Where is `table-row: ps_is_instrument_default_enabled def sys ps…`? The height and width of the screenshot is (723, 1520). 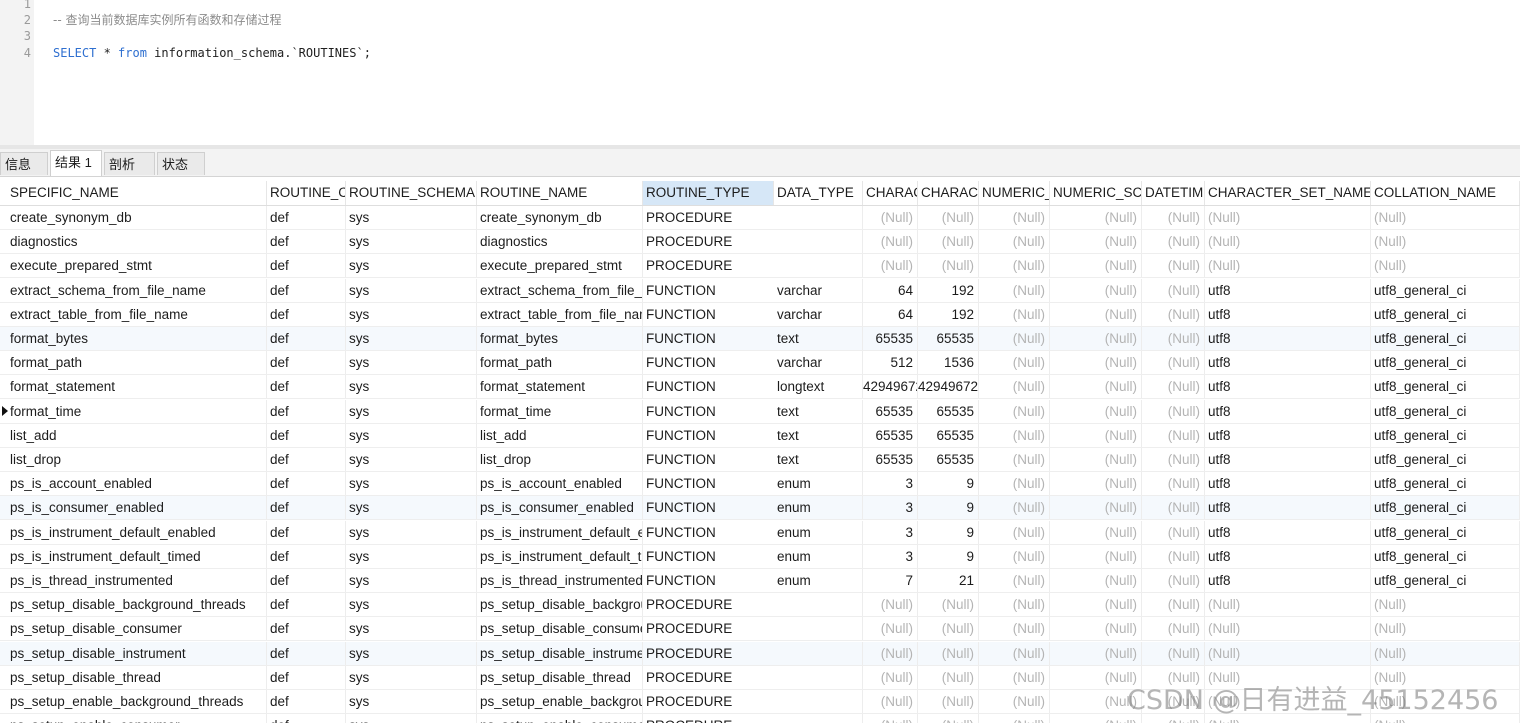
table-row: ps_is_instrument_default_enabled def sys ps… is located at coordinates (760, 532).